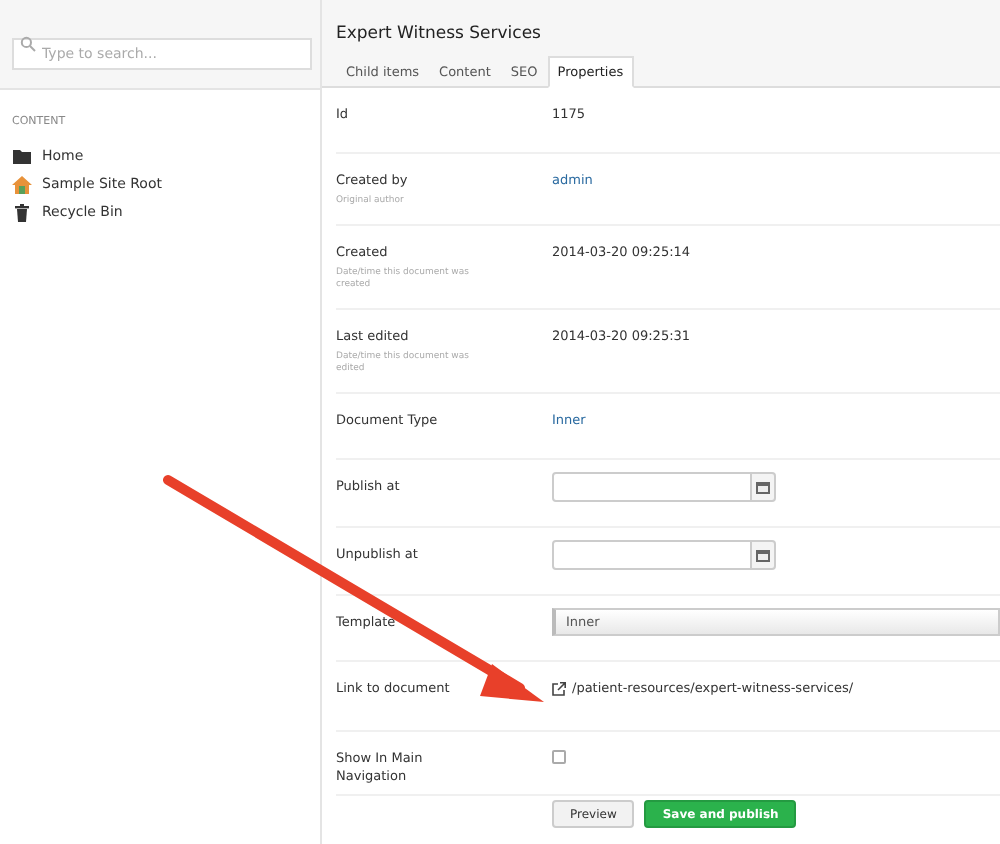 The width and height of the screenshot is (1000, 844). Describe the element at coordinates (439, 34) in the screenshot. I see `document-title: Expert Witness Services` at that location.